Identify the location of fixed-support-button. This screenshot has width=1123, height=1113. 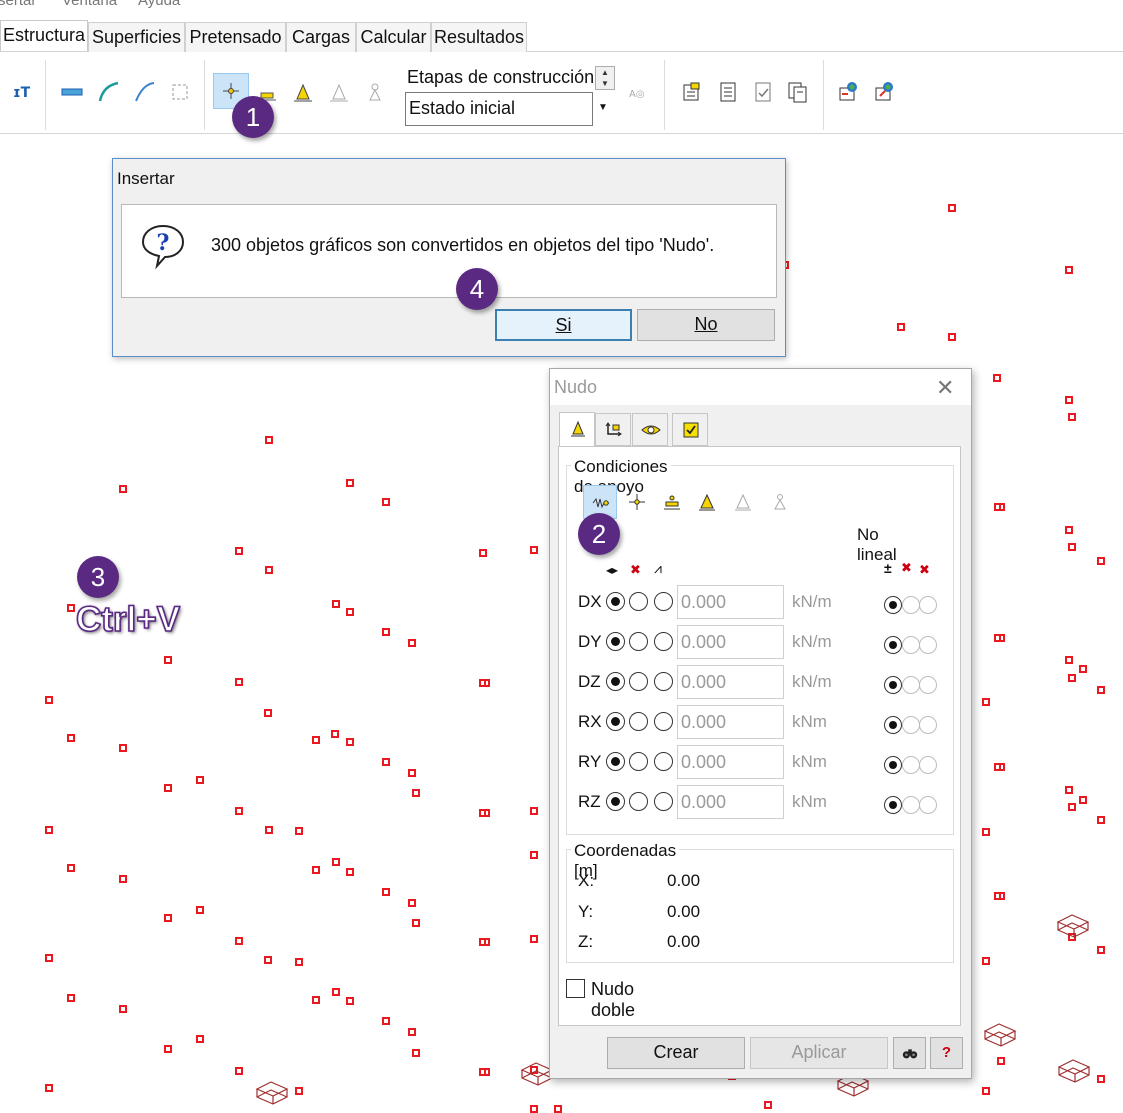
(707, 502).